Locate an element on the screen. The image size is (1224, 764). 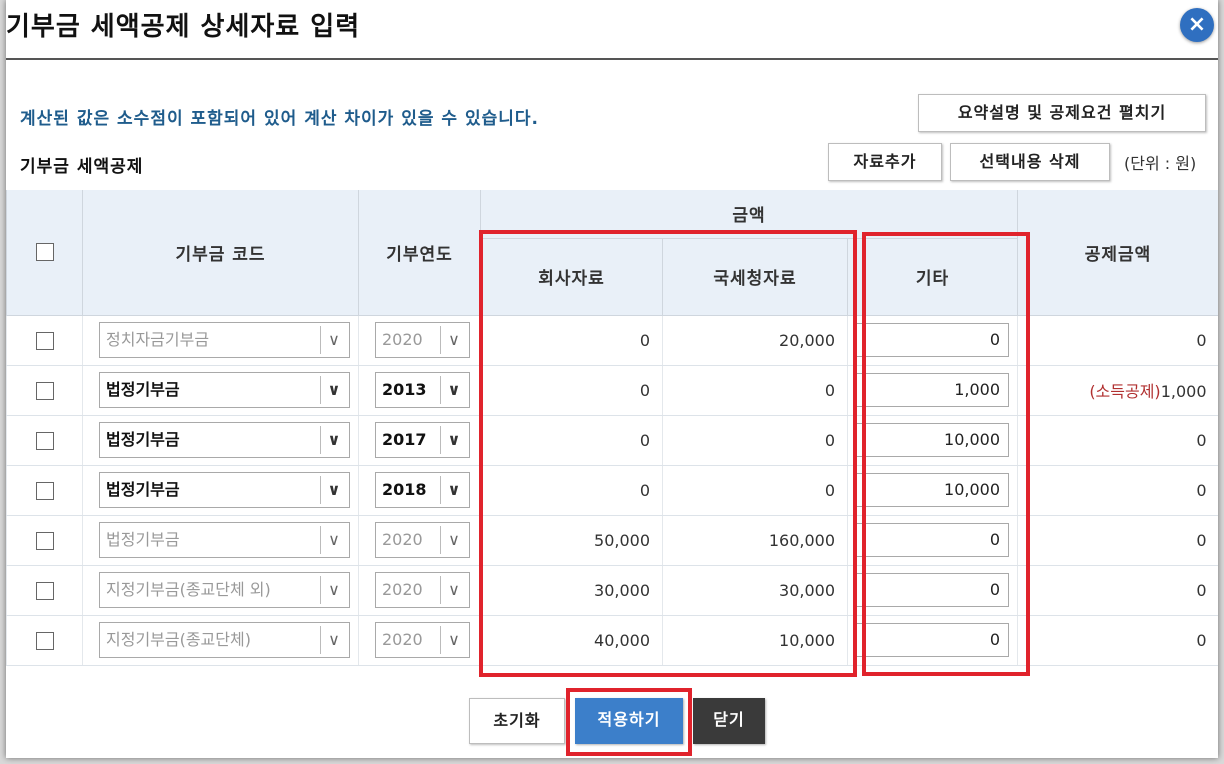
year-cell: 2017 ∨ is located at coordinates (419, 440).